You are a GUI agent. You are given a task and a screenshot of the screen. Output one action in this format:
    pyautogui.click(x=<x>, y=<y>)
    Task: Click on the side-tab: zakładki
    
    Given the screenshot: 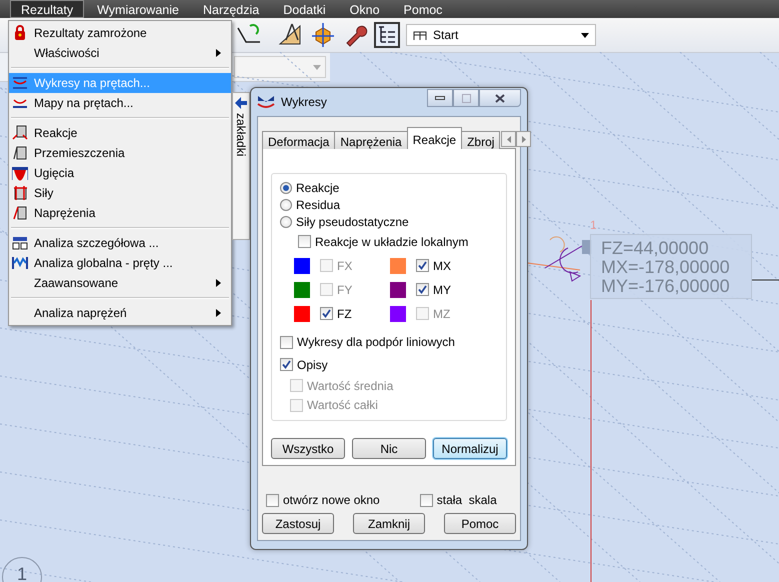 What is the action you would take?
    pyautogui.click(x=241, y=166)
    